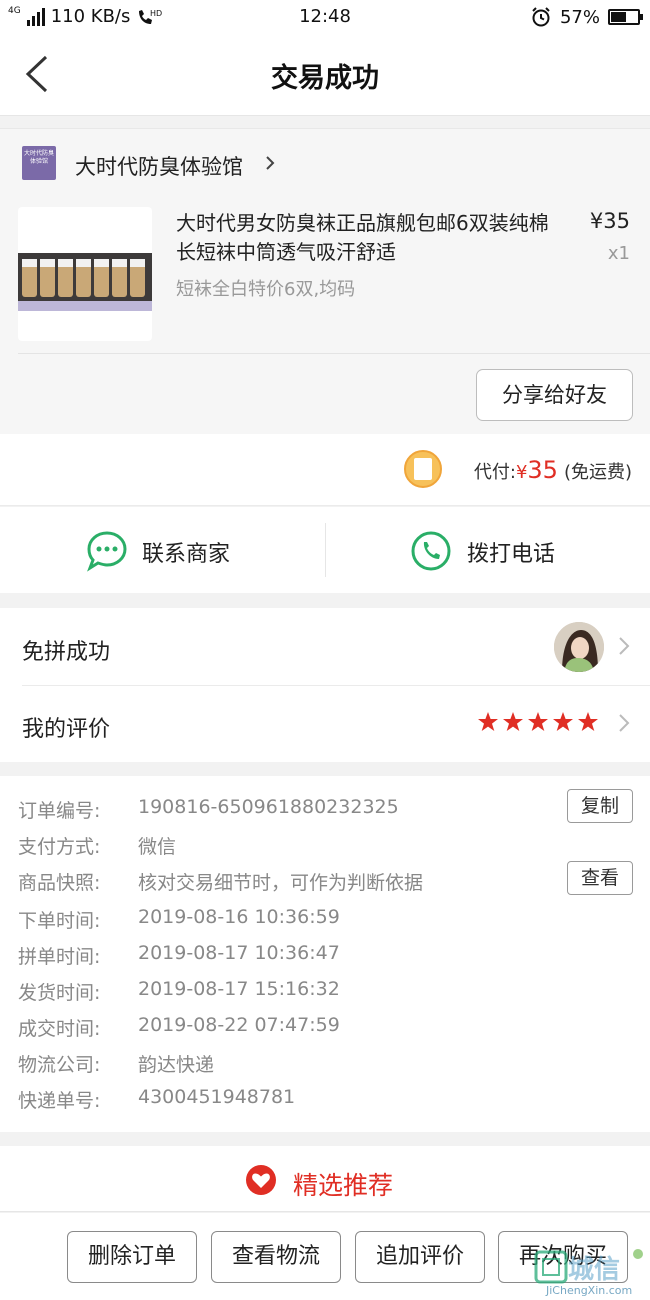  I want to click on order-status-rows: 免拼成功 我的评价, so click(325, 685).